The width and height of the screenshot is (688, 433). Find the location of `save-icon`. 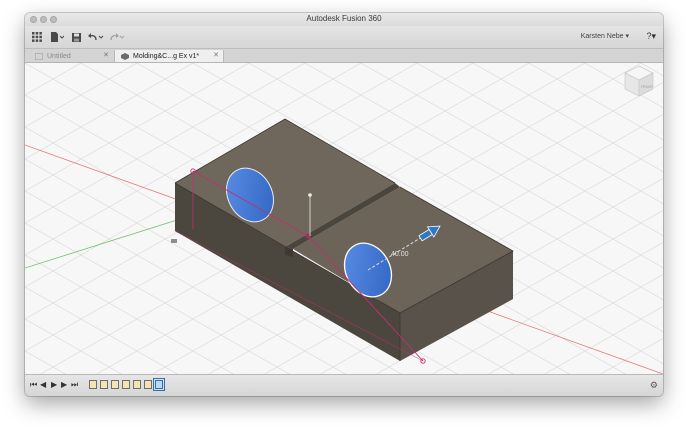

save-icon is located at coordinates (76, 37).